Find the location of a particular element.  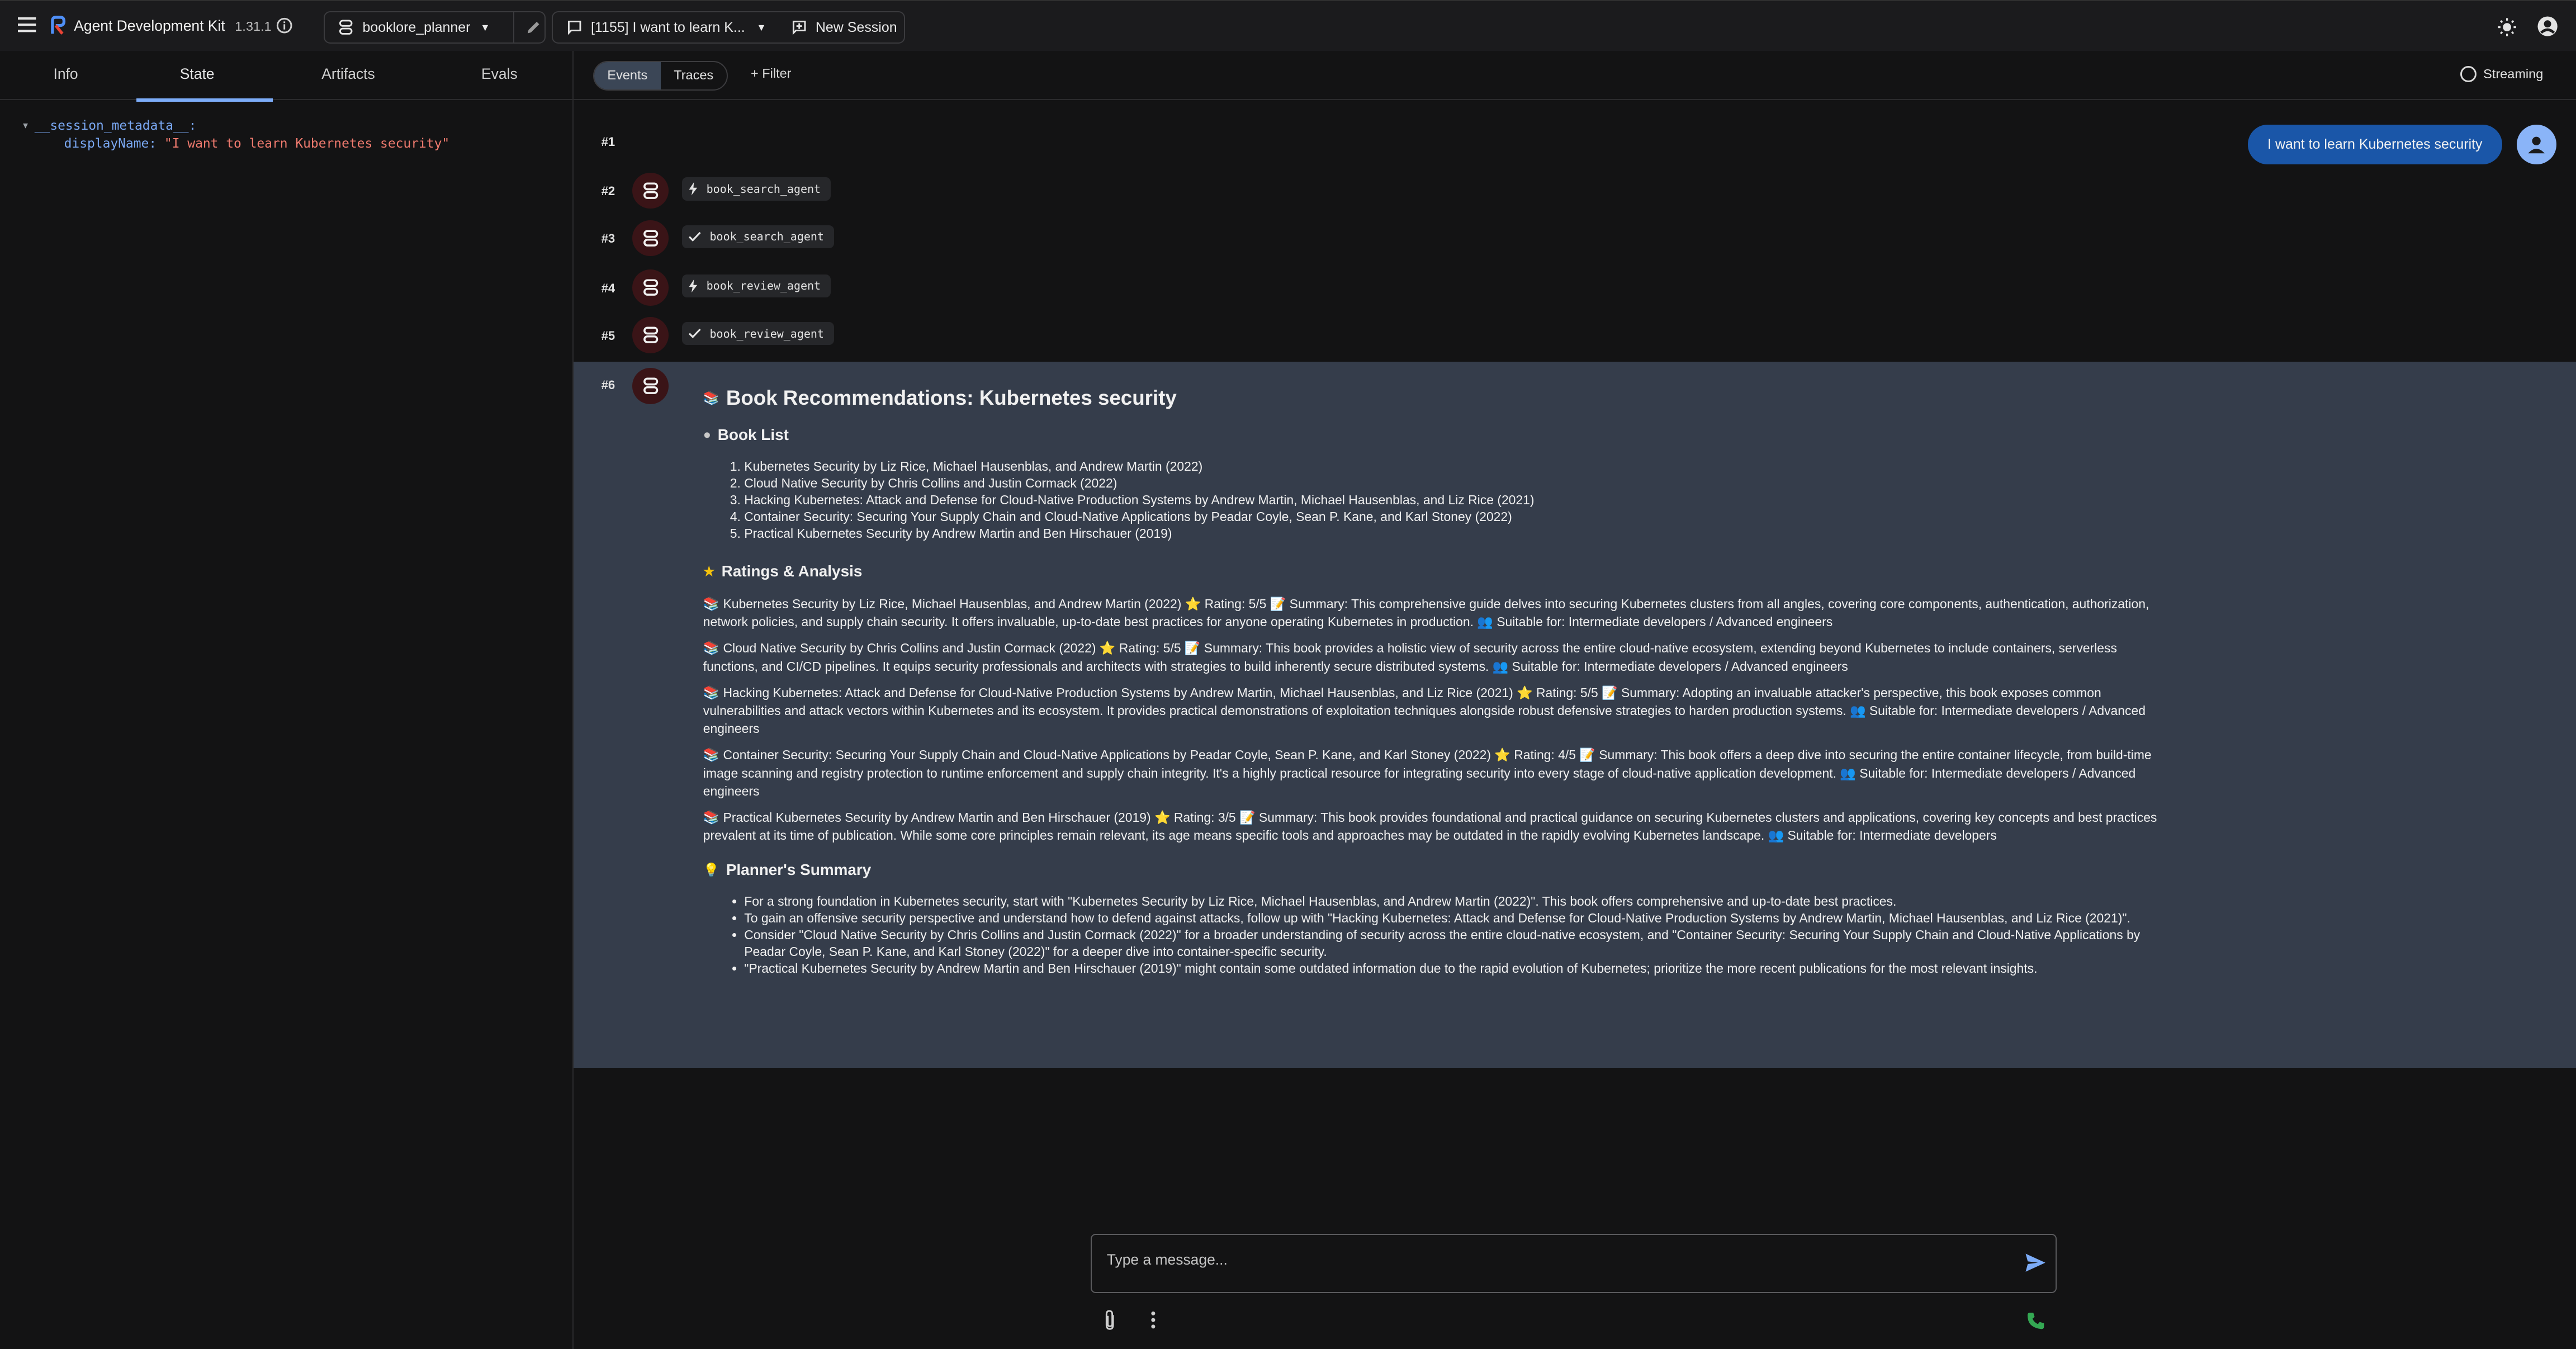

star-icon: ★ is located at coordinates (709, 571).